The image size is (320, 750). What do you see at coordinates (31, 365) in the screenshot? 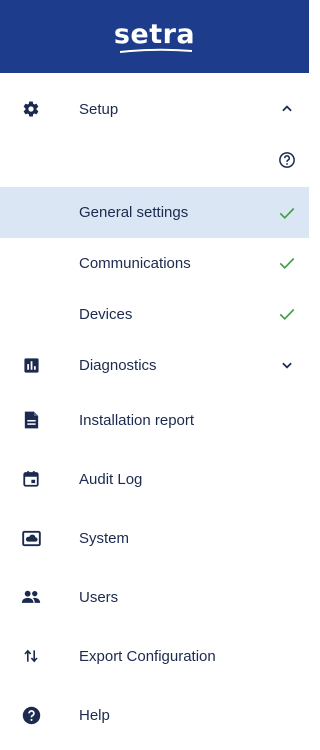
I see `bar-chart-icon` at bounding box center [31, 365].